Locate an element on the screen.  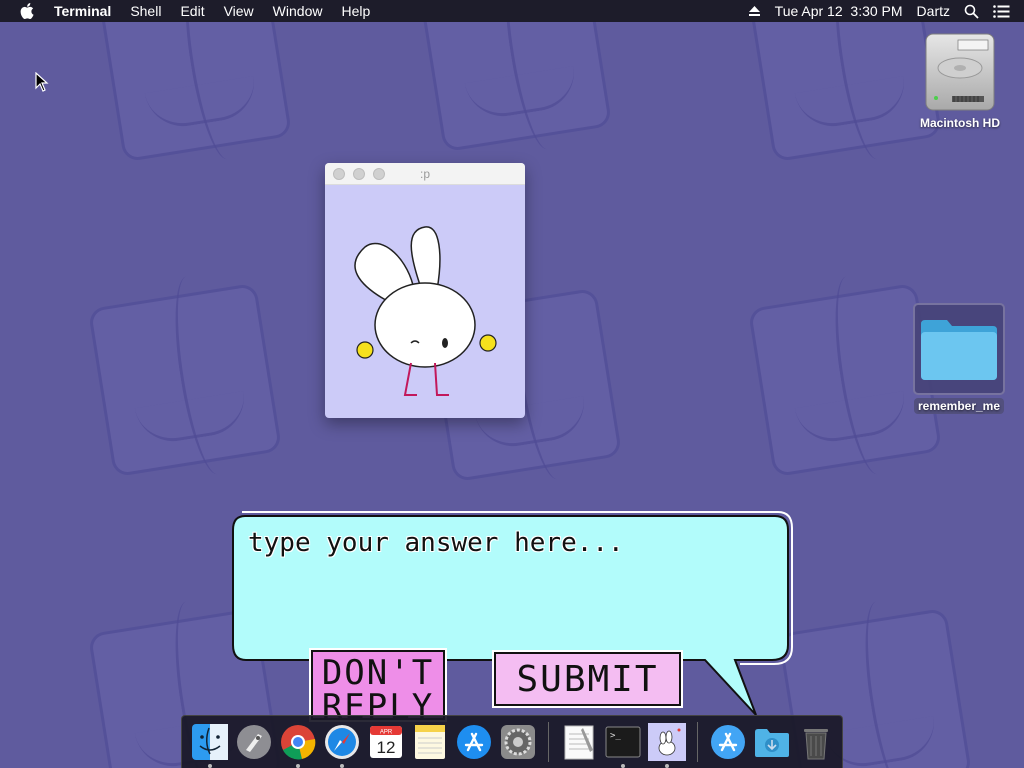
answer-input is located at coordinates (508, 583).